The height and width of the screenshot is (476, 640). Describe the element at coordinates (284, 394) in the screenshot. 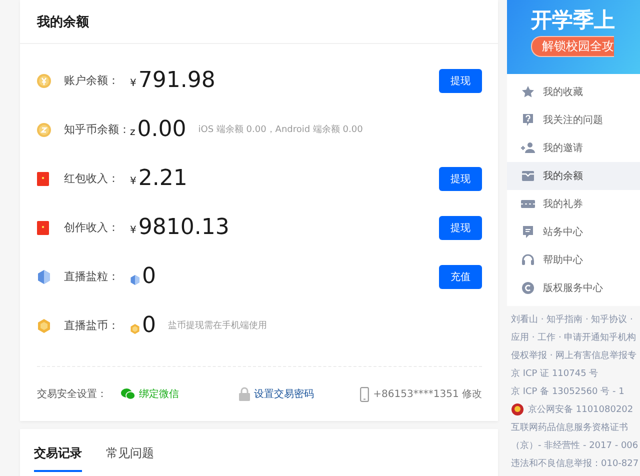

I see `security-link: 设置交易密码` at that location.